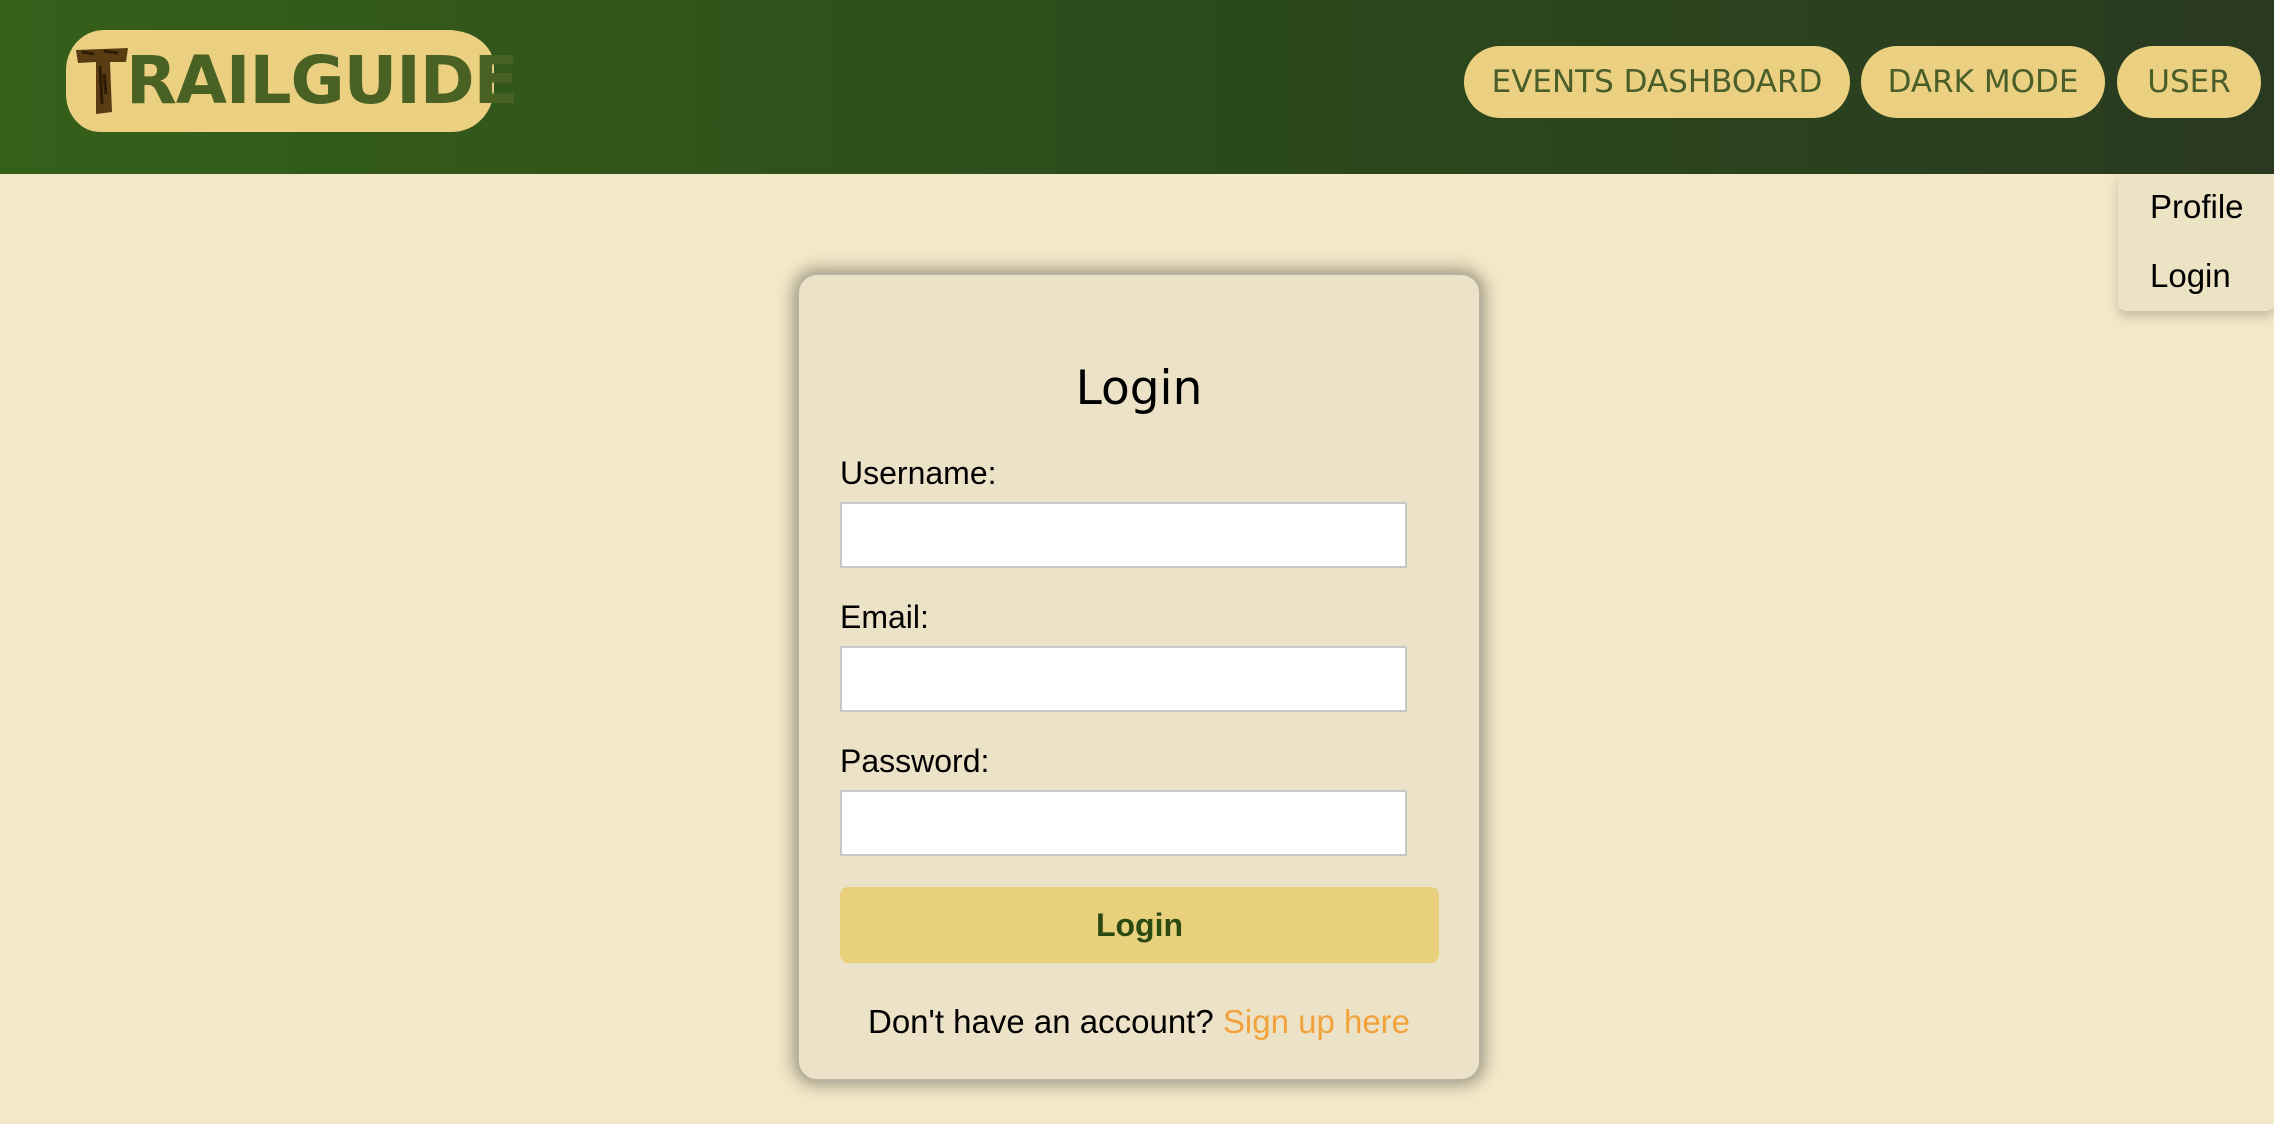 The image size is (2274, 1124). I want to click on dropdown-item-profile: Profile, so click(2197, 207).